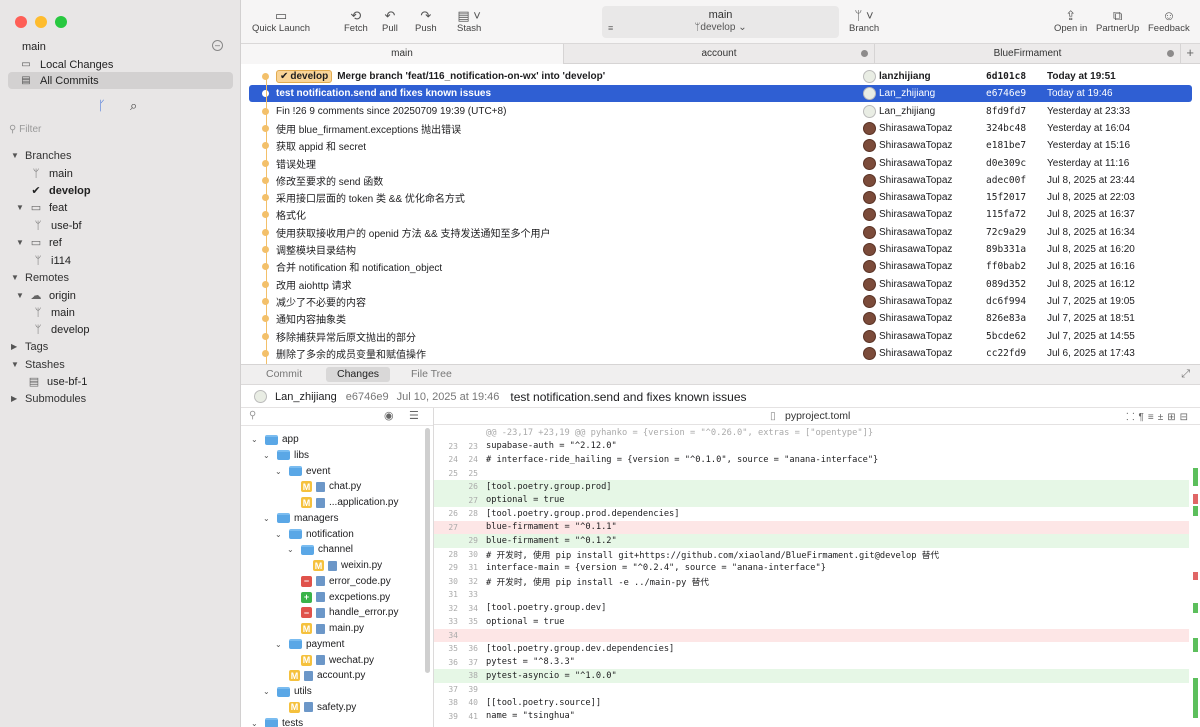  Describe the element at coordinates (136, 260) in the screenshot. I see `branch-i114: ᛘ i114` at that location.